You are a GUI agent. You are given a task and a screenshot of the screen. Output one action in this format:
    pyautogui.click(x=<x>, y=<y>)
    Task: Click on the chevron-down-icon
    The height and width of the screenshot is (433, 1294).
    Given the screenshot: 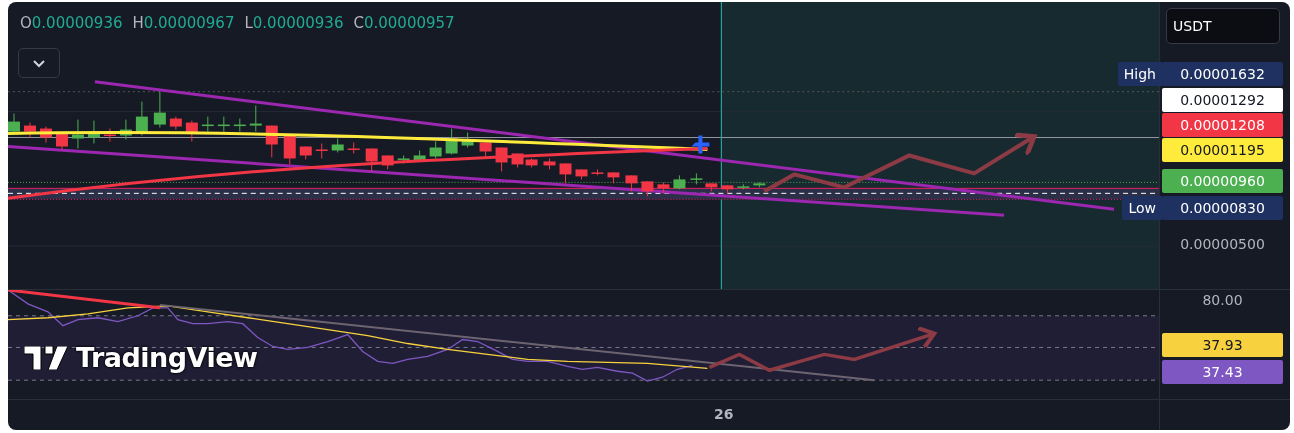 What is the action you would take?
    pyautogui.click(x=39, y=63)
    